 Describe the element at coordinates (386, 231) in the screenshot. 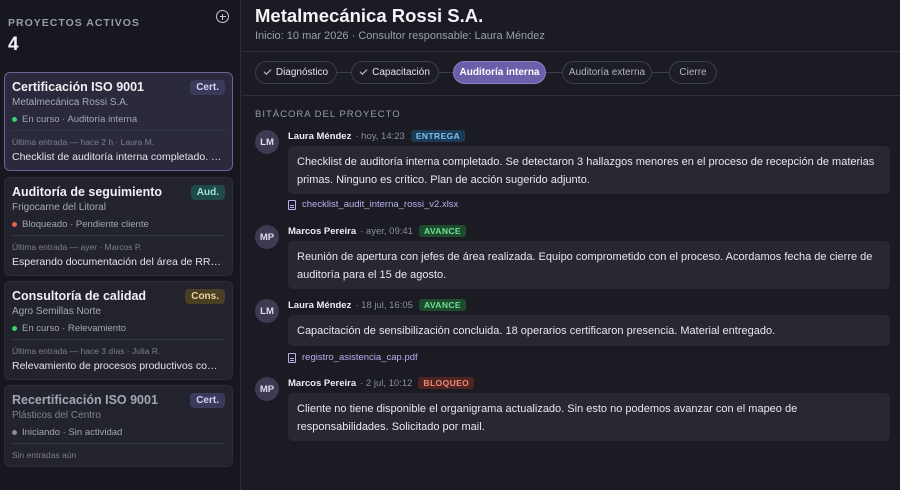

I see `entry-timestamp: · ayer, 09:41` at that location.